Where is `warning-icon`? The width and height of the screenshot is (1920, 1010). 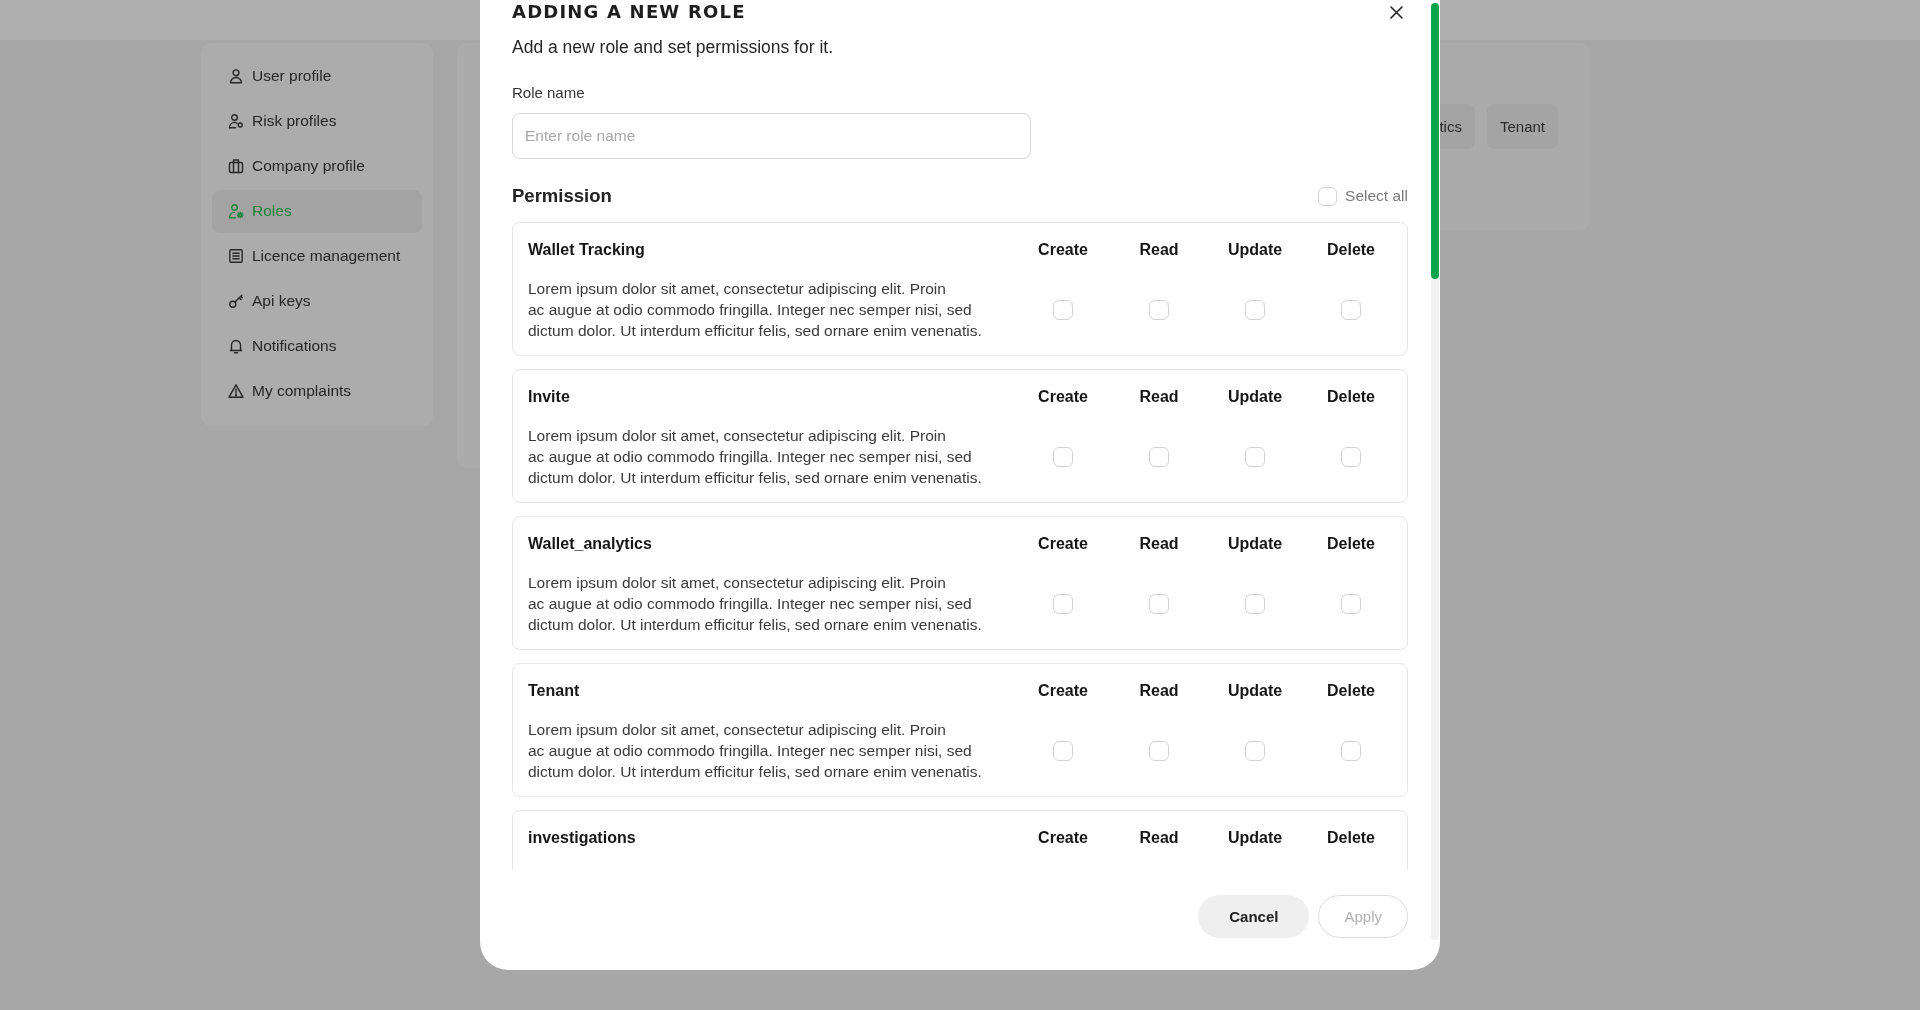 warning-icon is located at coordinates (236, 391).